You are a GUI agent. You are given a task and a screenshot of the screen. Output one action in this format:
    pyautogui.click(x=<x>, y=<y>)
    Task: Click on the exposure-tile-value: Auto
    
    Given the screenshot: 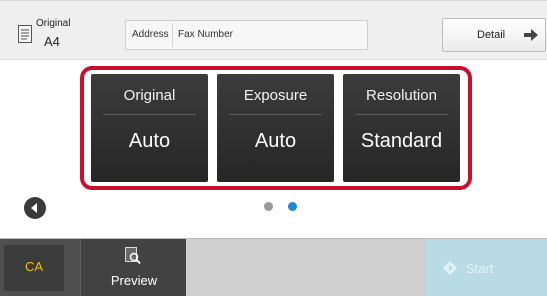 What is the action you would take?
    pyautogui.click(x=275, y=141)
    